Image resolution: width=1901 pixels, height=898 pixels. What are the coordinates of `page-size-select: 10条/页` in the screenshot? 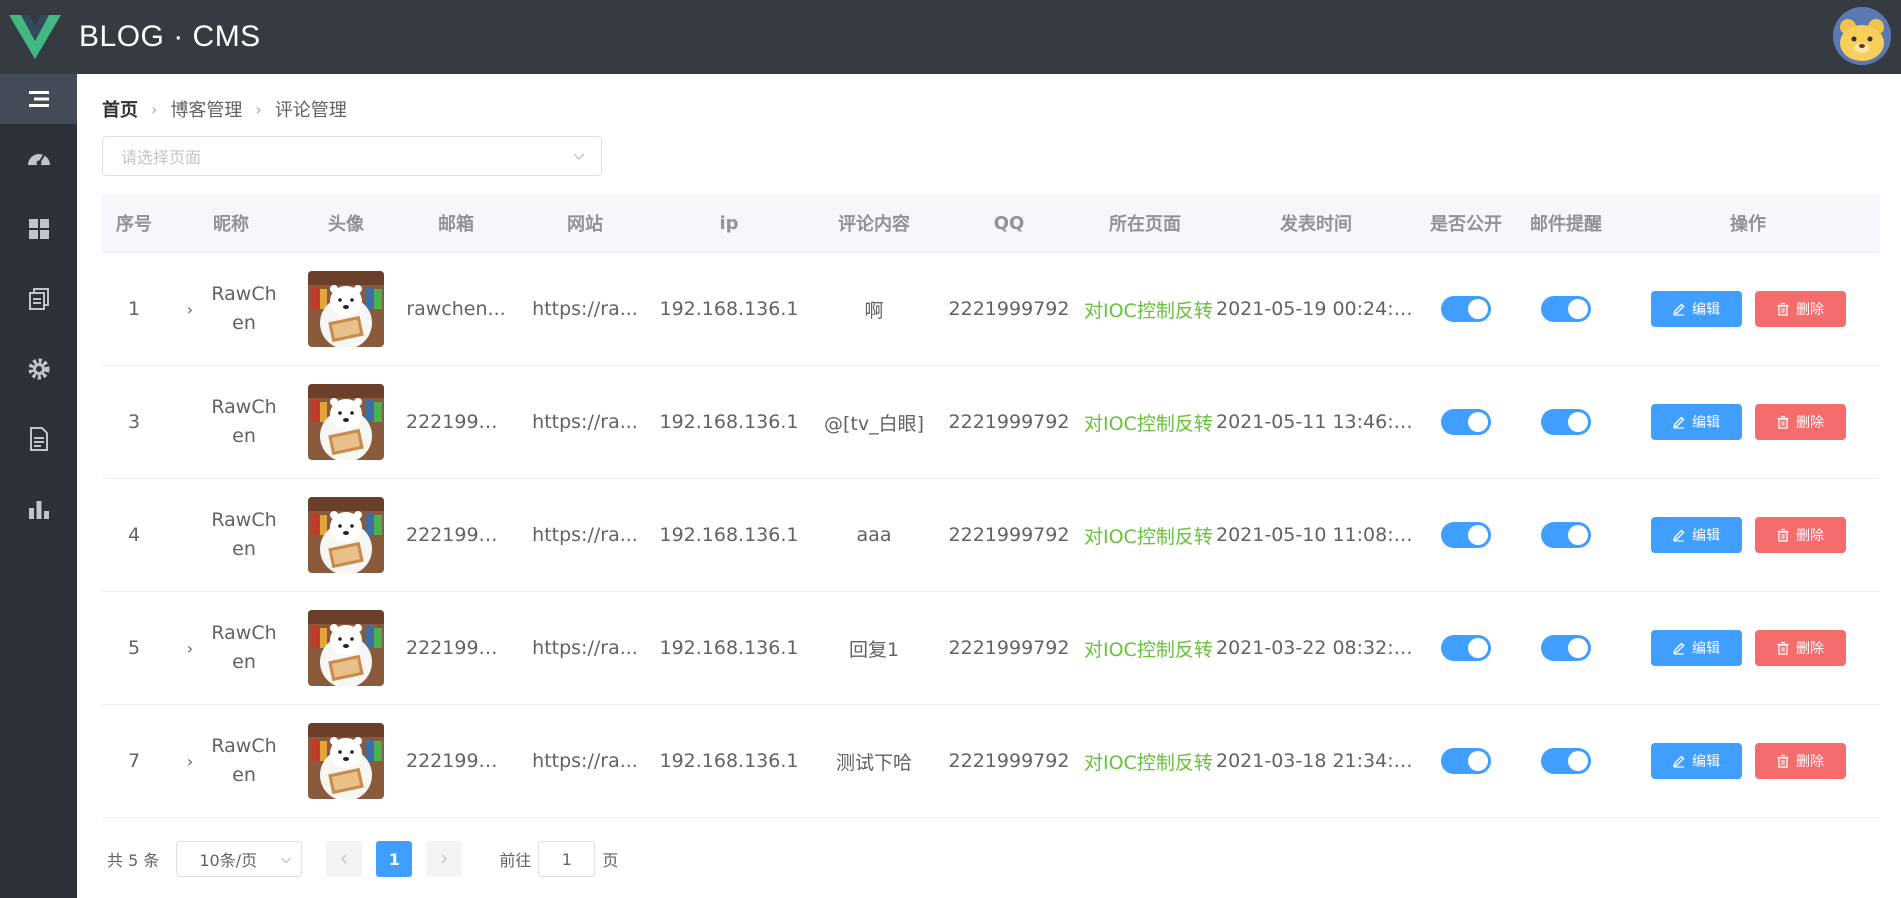 It's located at (239, 859).